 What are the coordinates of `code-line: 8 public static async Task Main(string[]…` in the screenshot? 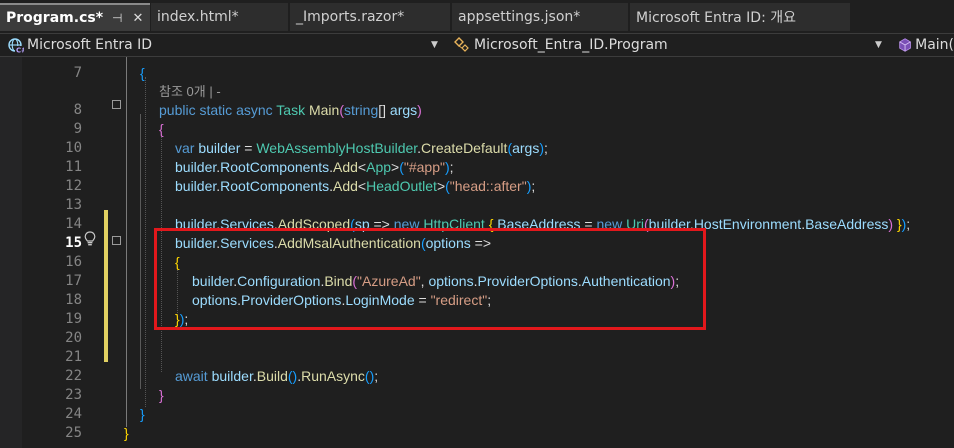 It's located at (247, 110).